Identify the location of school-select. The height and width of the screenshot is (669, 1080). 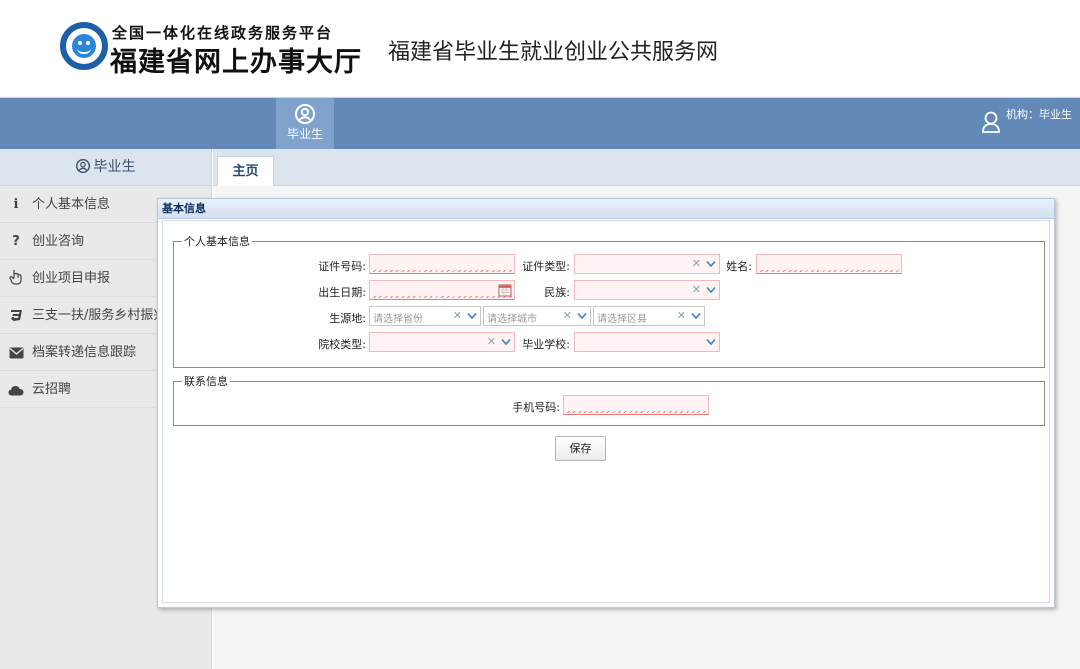
(647, 342).